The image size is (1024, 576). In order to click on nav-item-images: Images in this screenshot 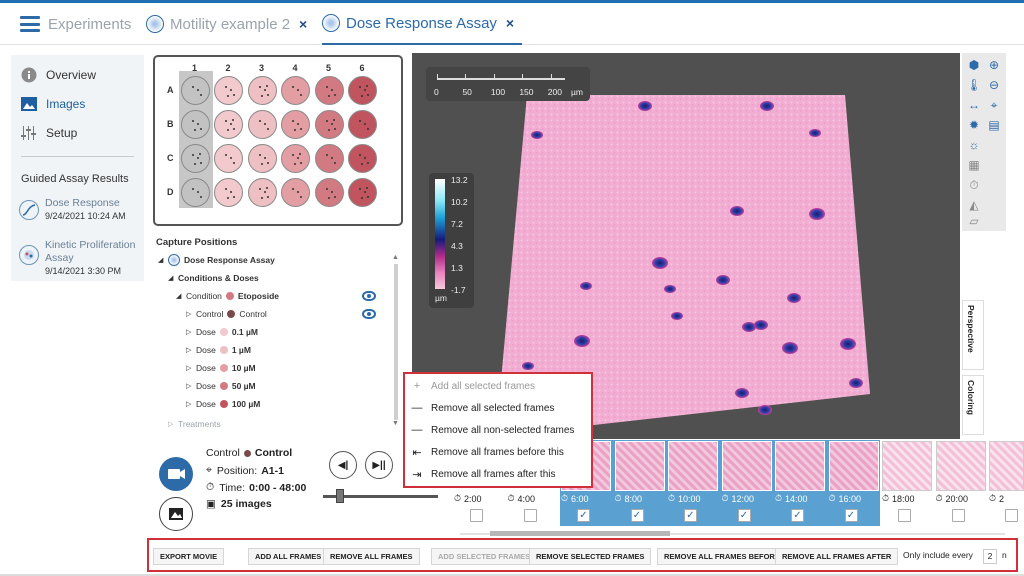, I will do `click(53, 104)`.